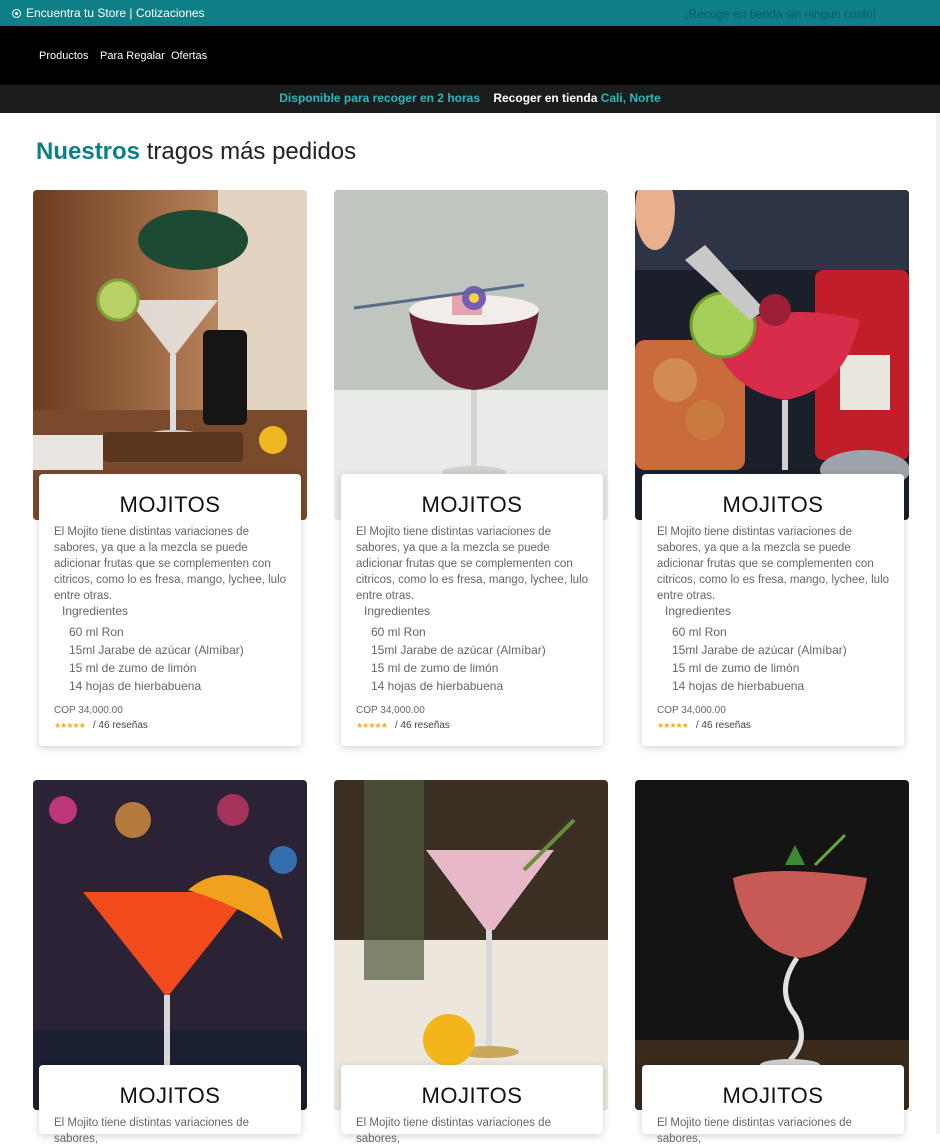  I want to click on store-finder-link: Encuentra tu Store | Cotizaciones, so click(108, 13).